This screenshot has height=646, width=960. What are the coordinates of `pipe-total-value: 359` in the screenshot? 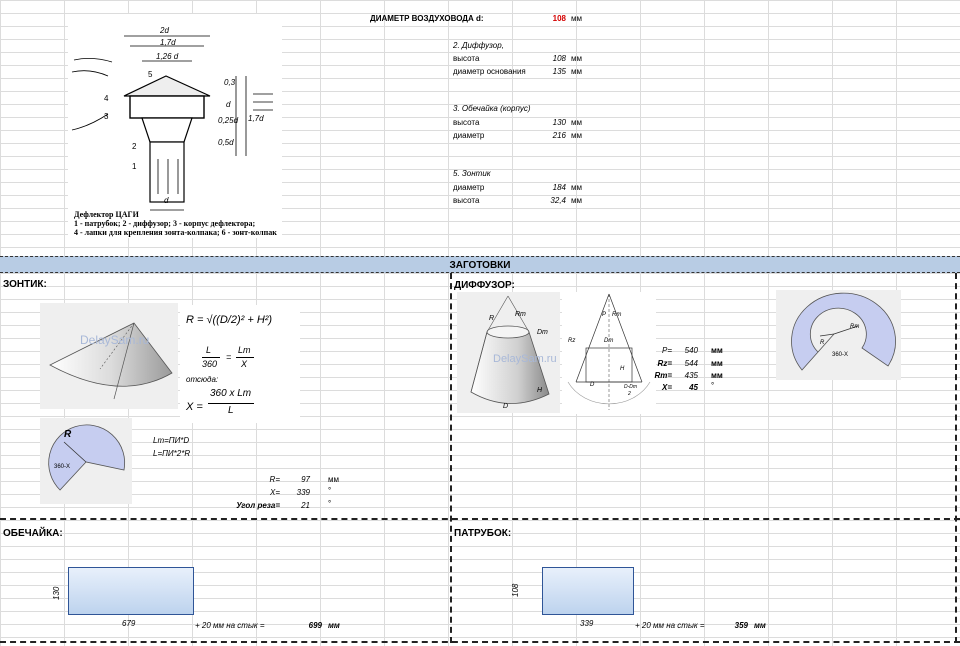 It's located at (741, 625).